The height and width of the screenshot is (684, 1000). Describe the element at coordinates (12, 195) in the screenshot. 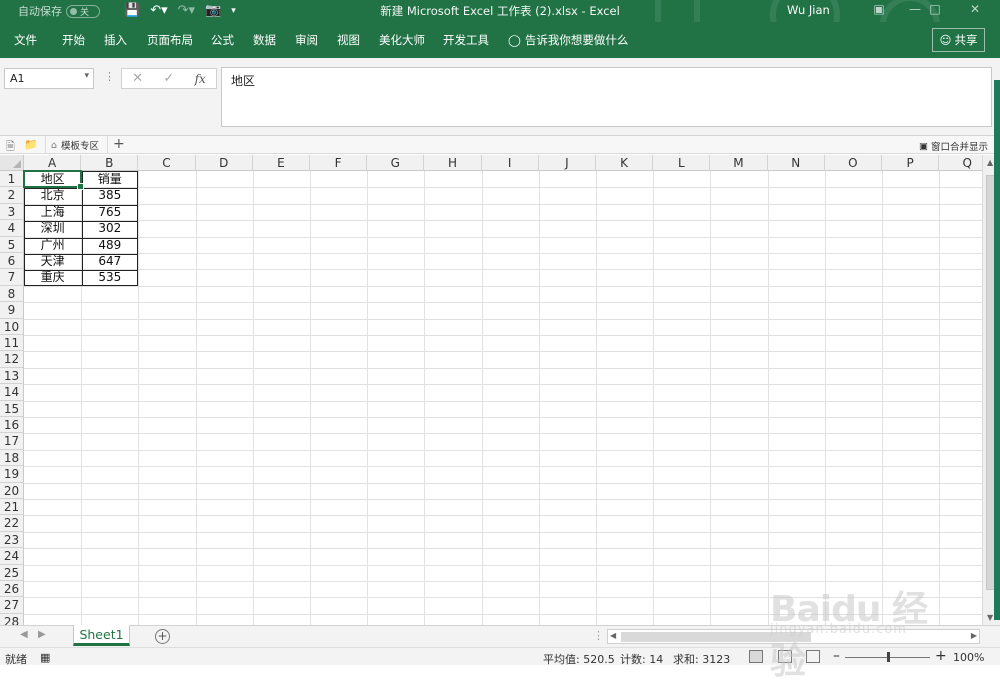

I see `row-header: 2` at that location.